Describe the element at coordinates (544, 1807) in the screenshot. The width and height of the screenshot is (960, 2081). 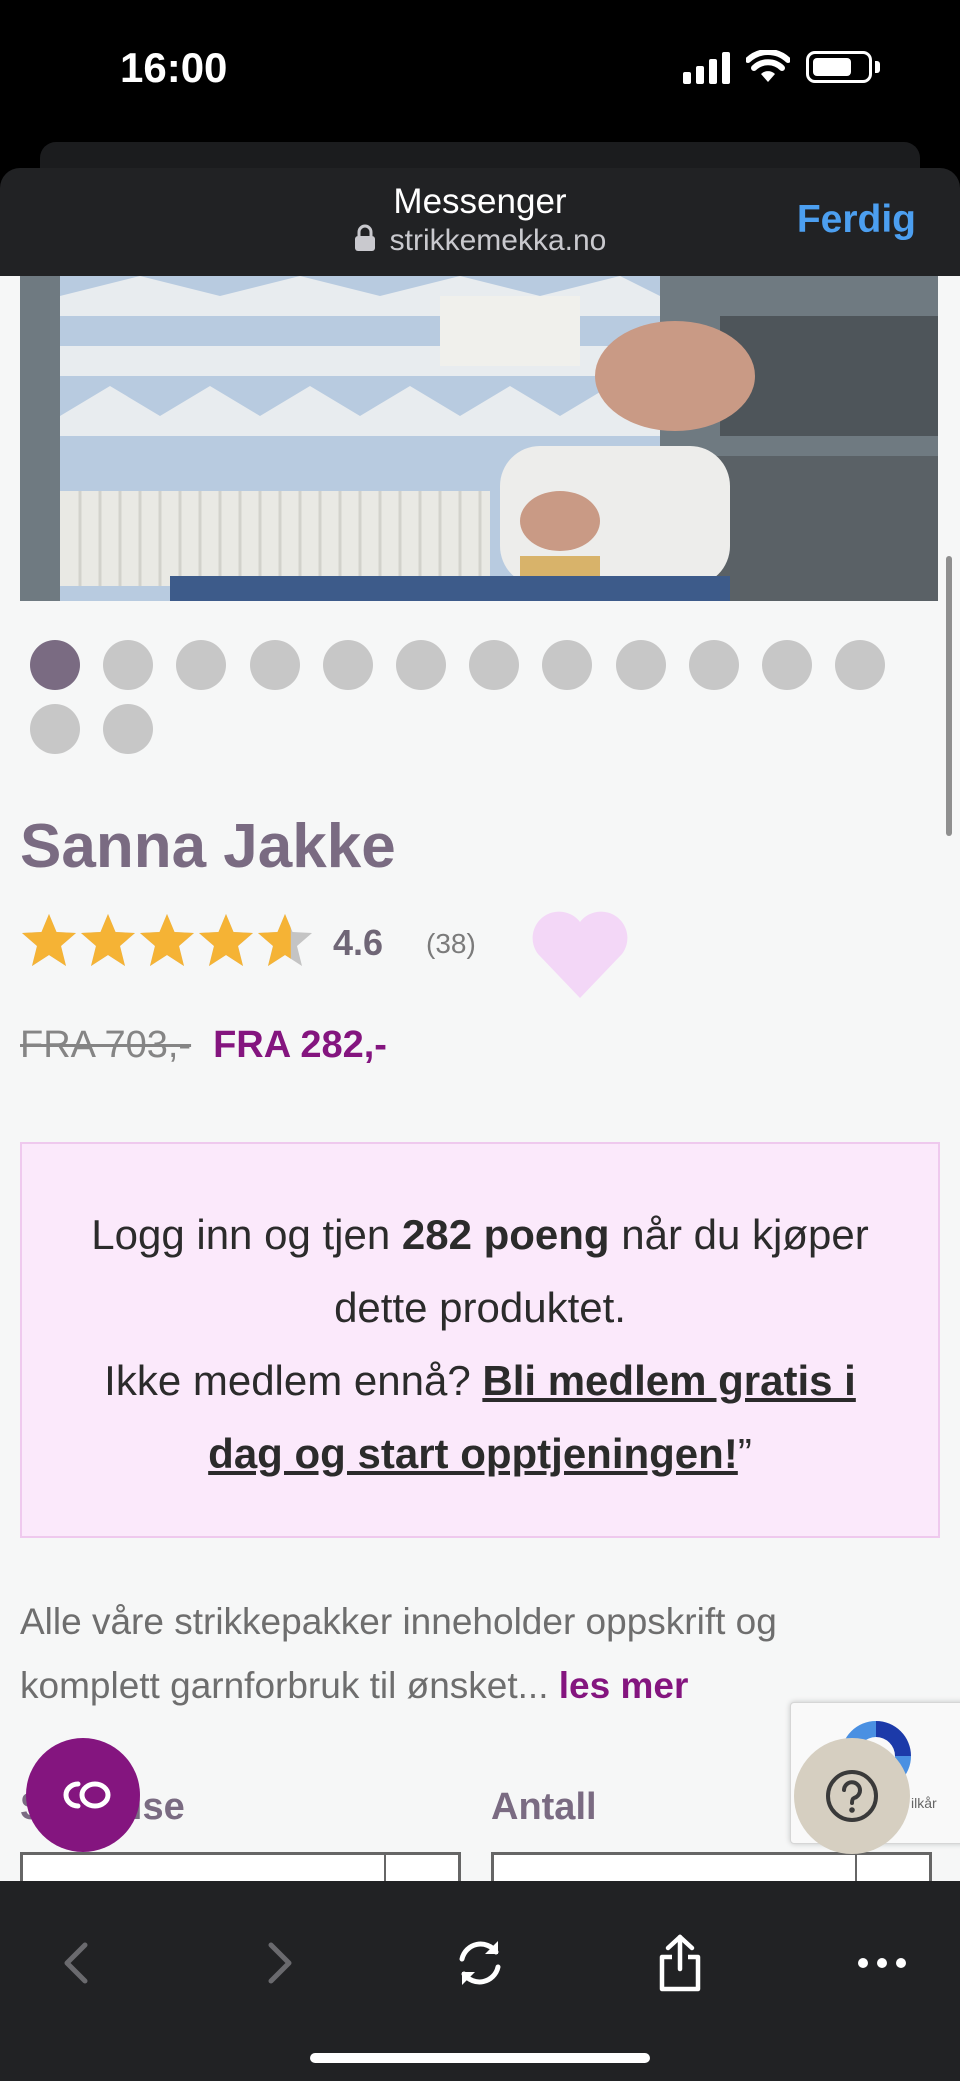
I see `quantity-label: Antall` at that location.